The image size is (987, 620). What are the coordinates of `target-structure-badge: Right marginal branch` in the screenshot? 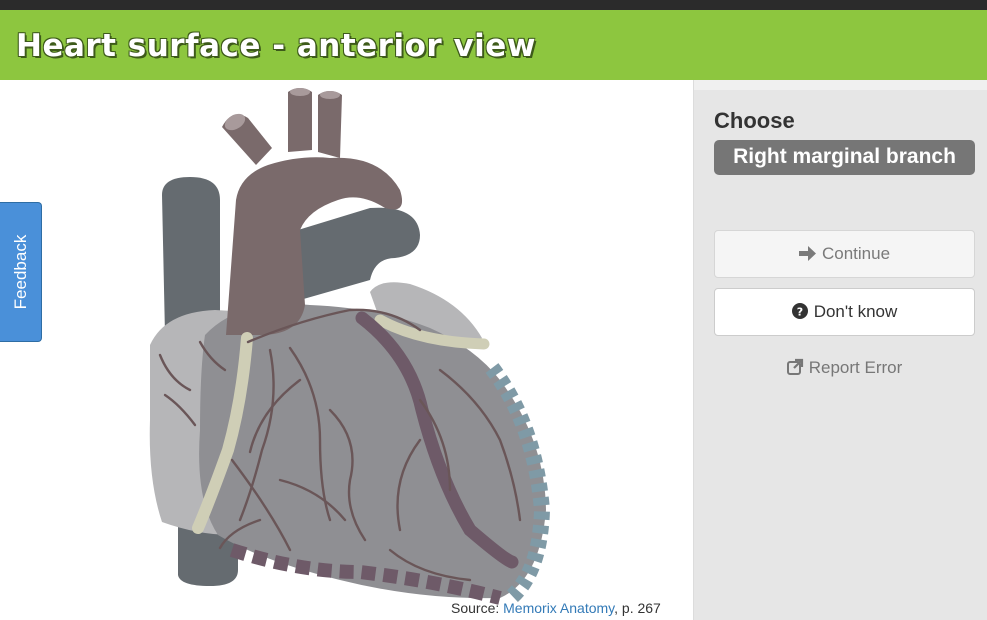 It's located at (844, 157).